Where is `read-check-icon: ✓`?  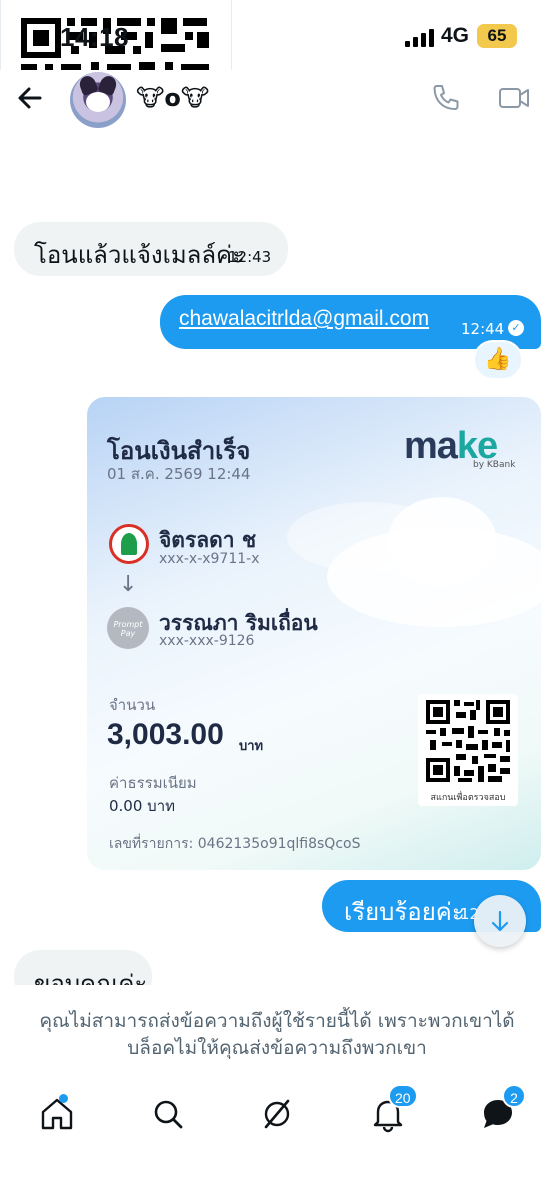
read-check-icon: ✓ is located at coordinates (516, 328).